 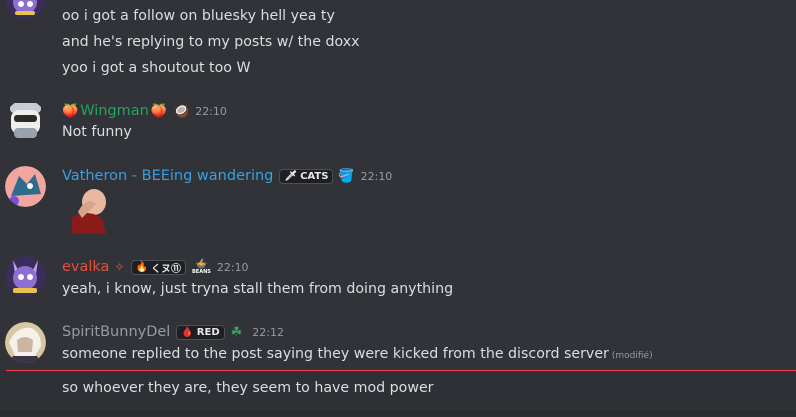 I want to click on username: evalka, so click(x=85, y=267).